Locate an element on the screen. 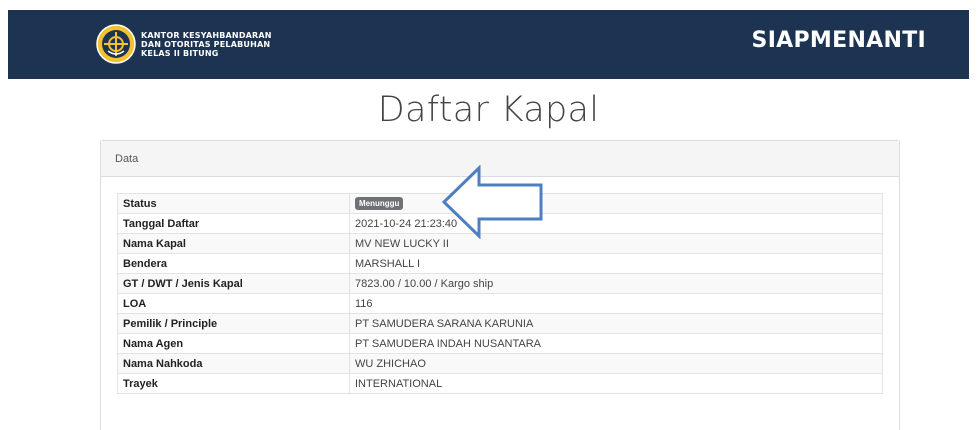  logo-line-3: KELAS II BITUNG is located at coordinates (180, 53).